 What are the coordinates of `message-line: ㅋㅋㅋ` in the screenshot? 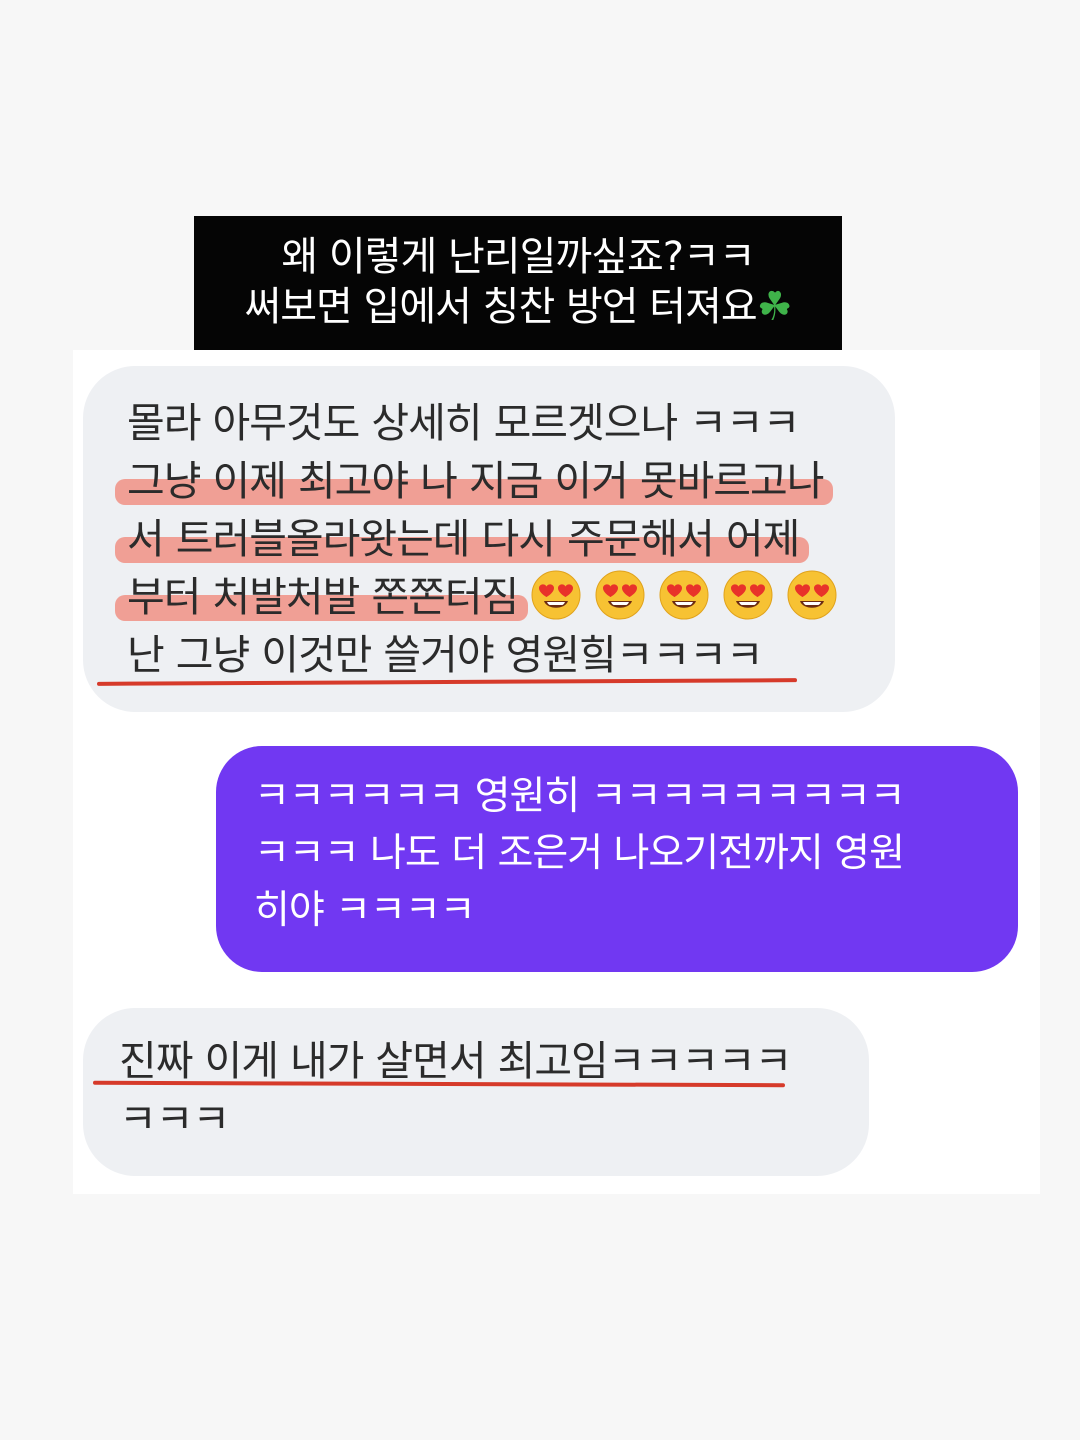 It's located at (174, 1119).